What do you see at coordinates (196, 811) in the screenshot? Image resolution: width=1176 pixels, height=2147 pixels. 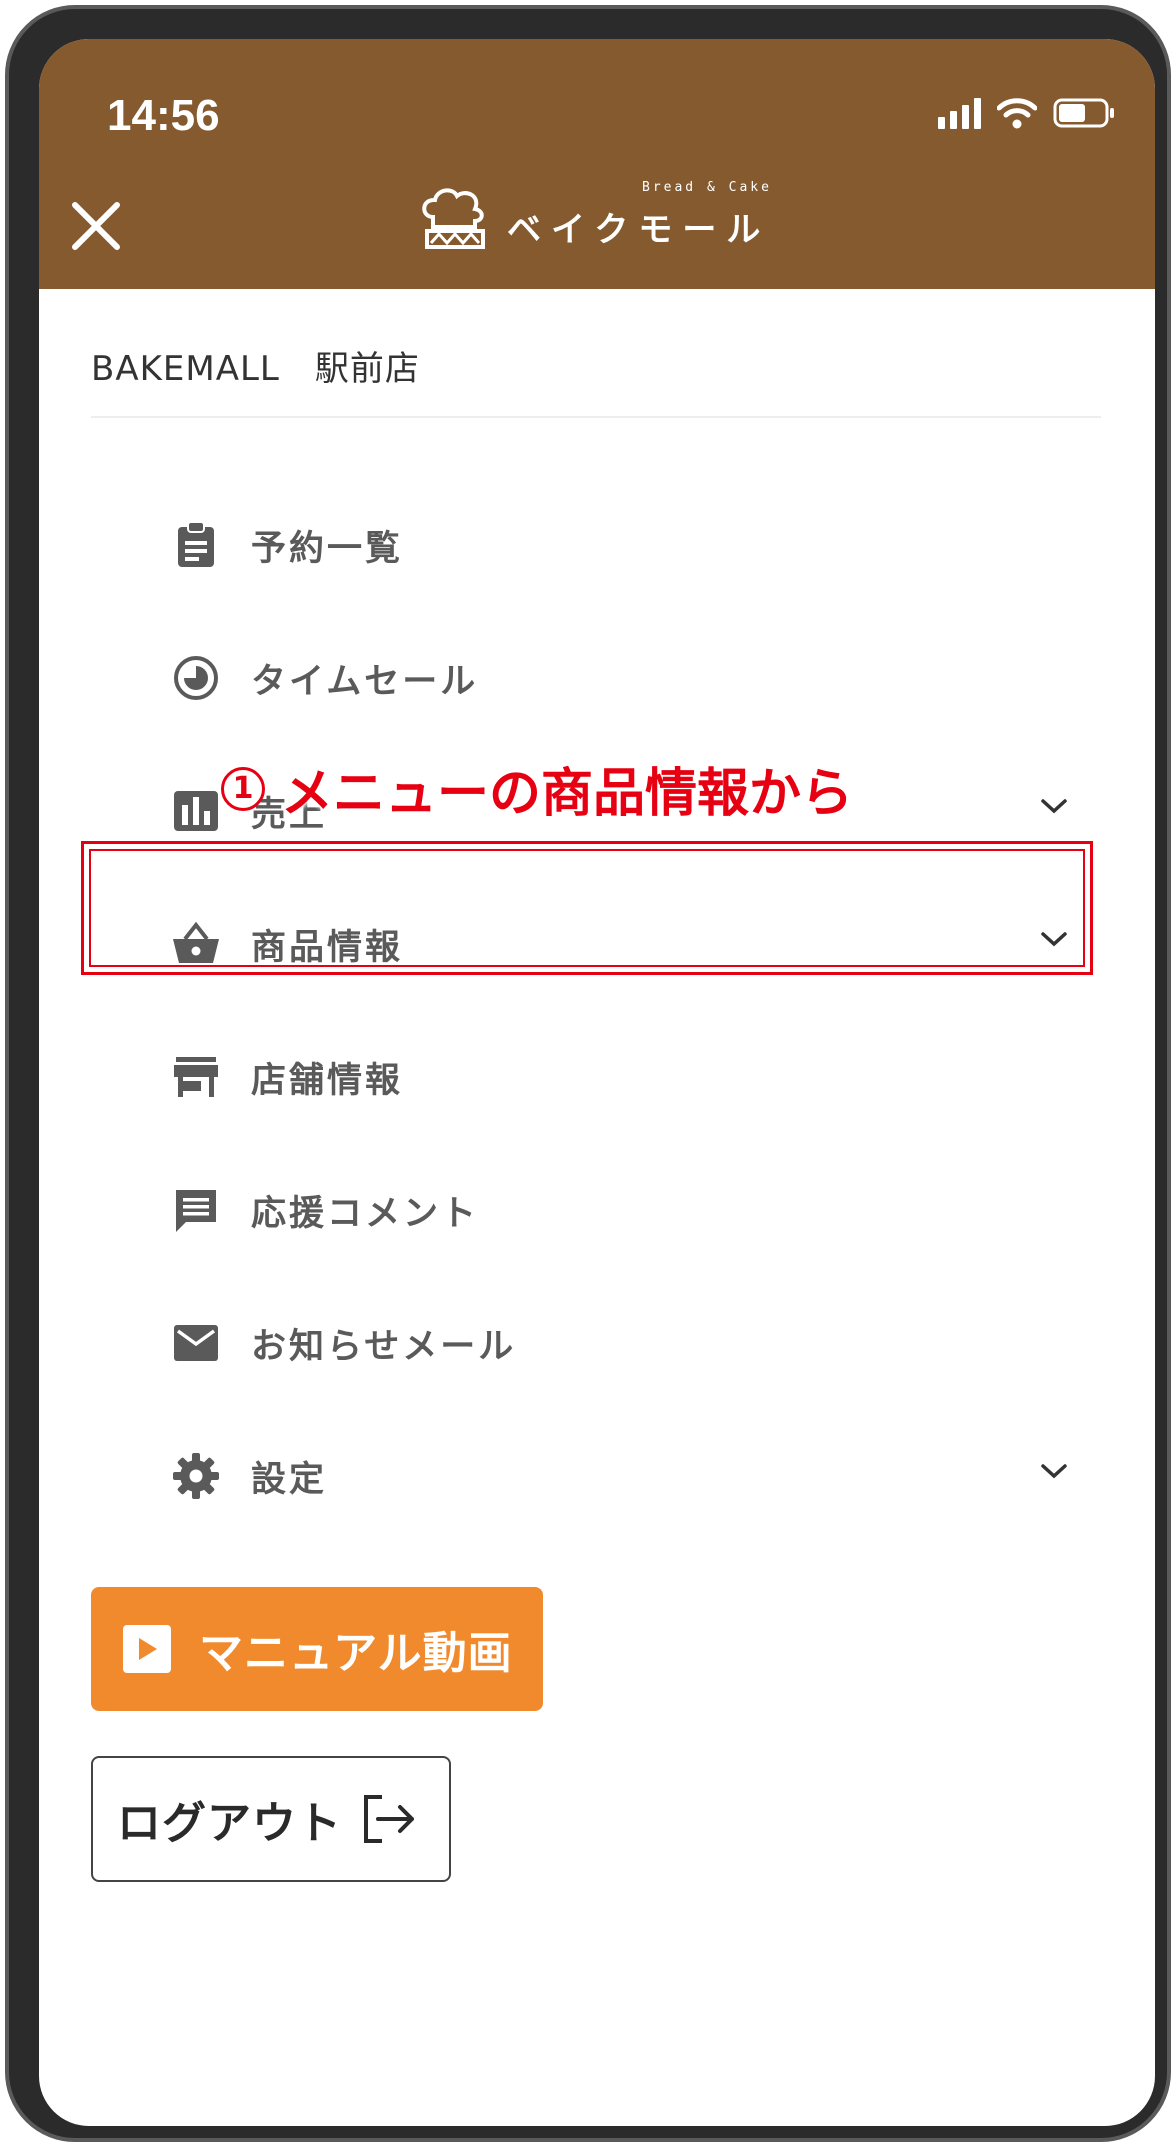 I see `bar-chart-icon` at bounding box center [196, 811].